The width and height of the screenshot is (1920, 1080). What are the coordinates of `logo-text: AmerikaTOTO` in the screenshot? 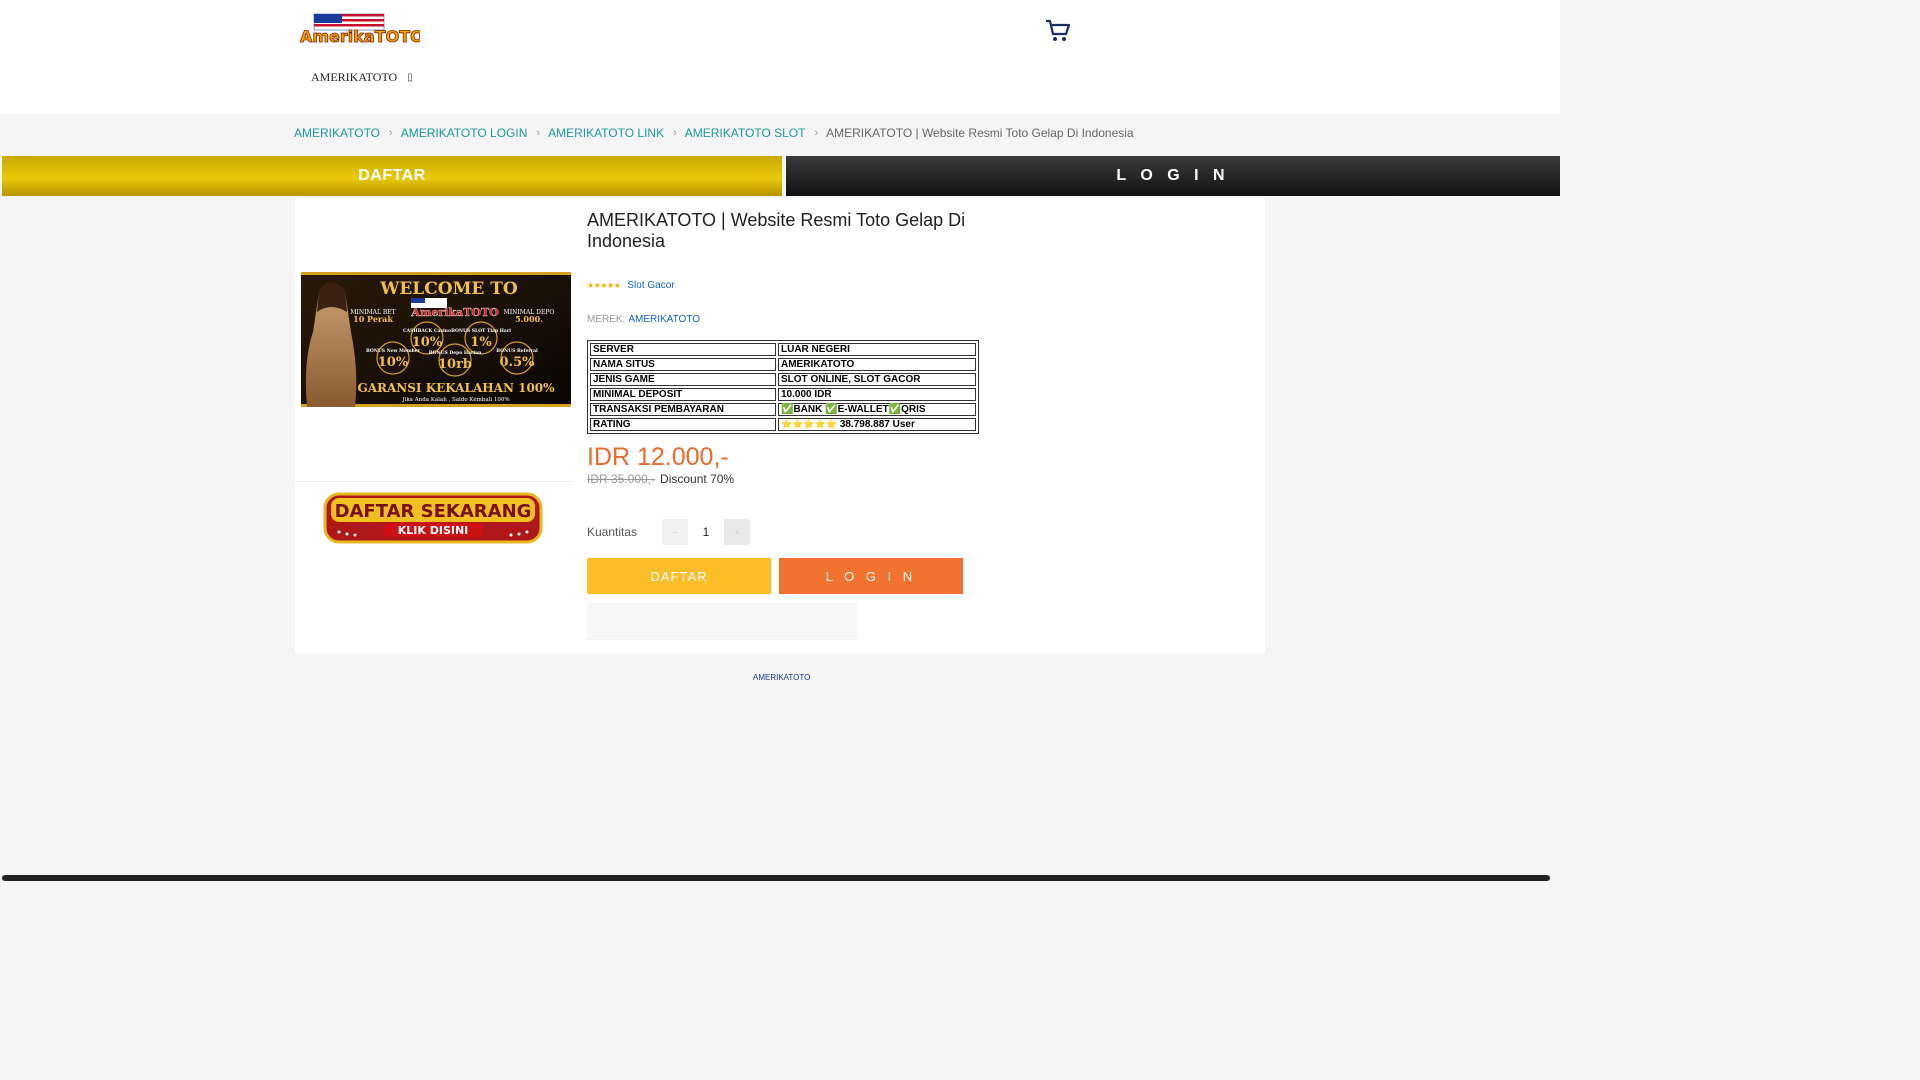 It's located at (360, 36).